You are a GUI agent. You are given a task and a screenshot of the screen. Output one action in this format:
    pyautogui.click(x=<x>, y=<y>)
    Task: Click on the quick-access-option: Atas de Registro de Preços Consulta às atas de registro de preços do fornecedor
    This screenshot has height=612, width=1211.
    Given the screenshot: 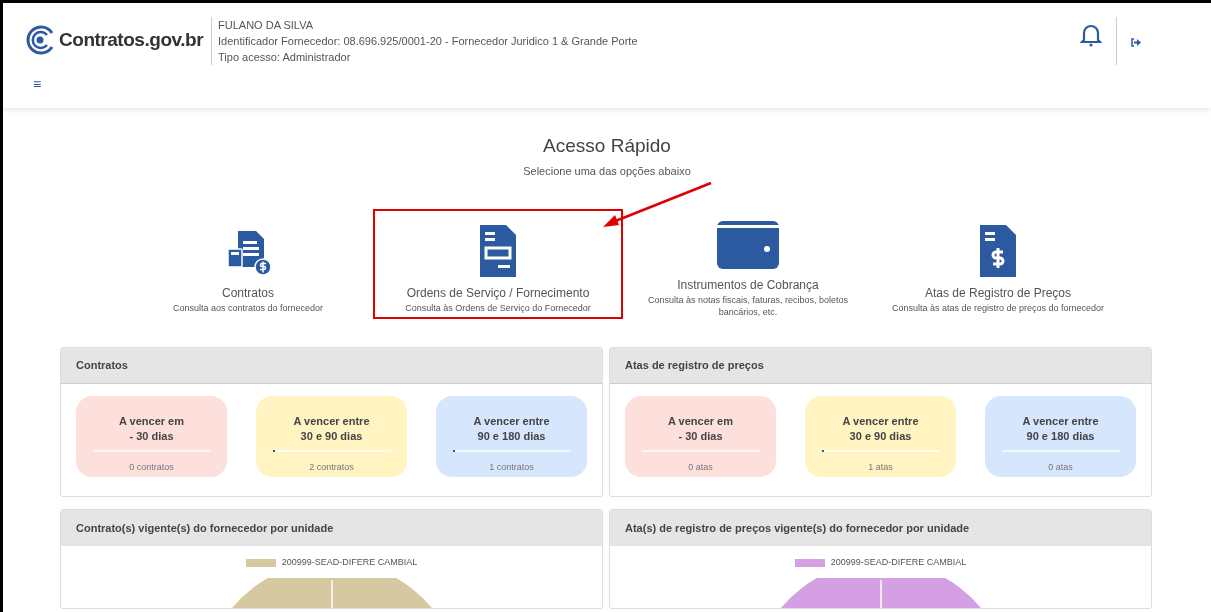 What is the action you would take?
    pyautogui.click(x=998, y=264)
    